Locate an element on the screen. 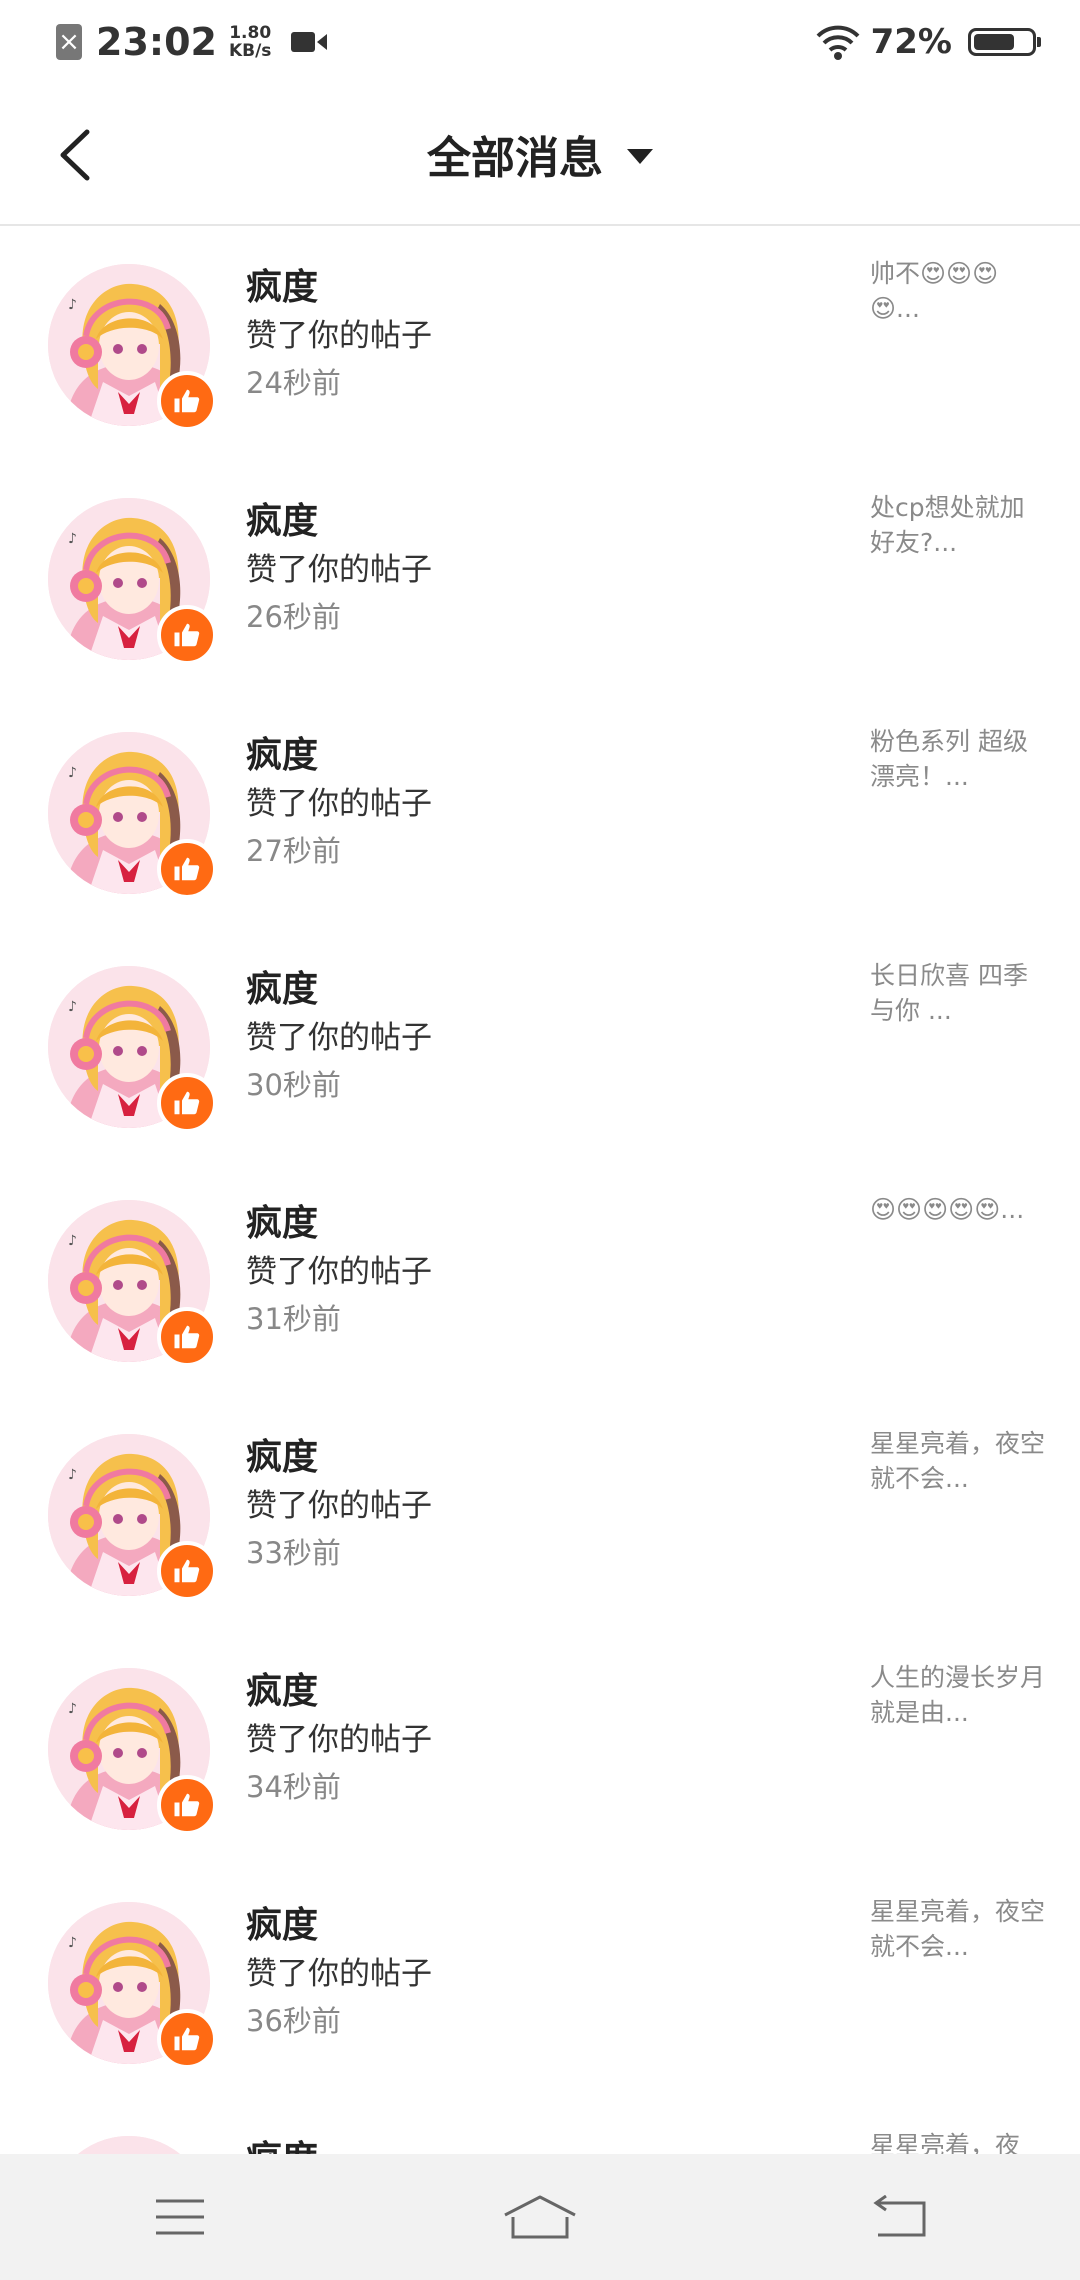 The height and width of the screenshot is (2280, 1080). wifi-icon is located at coordinates (838, 42).